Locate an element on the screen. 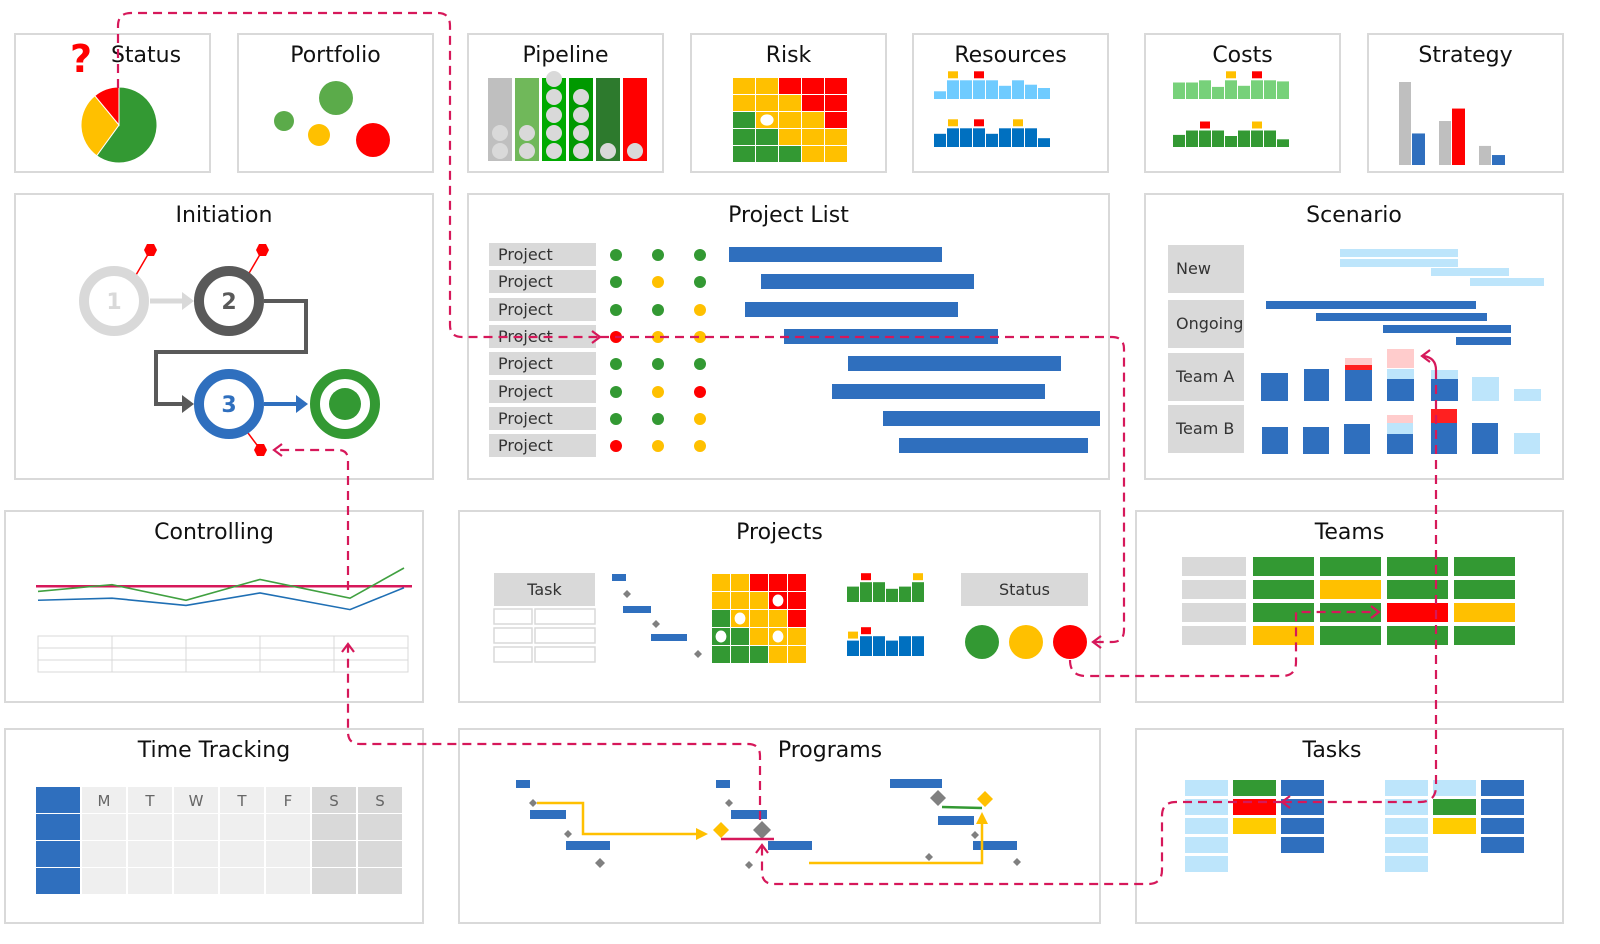 Image resolution: width=1600 pixels, height=944 pixels. teams-panel: Teams is located at coordinates (1354, 601).